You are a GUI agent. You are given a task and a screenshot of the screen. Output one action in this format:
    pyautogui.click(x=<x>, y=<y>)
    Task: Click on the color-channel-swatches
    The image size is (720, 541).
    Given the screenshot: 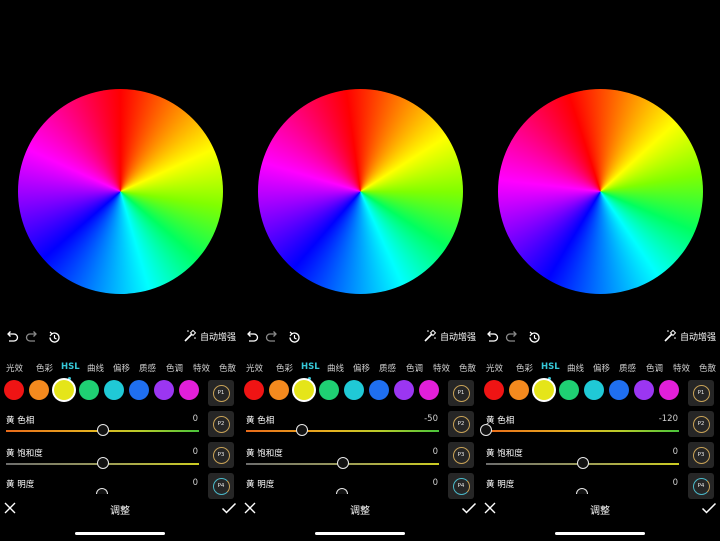 What is the action you would take?
    pyautogui.click(x=600, y=392)
    